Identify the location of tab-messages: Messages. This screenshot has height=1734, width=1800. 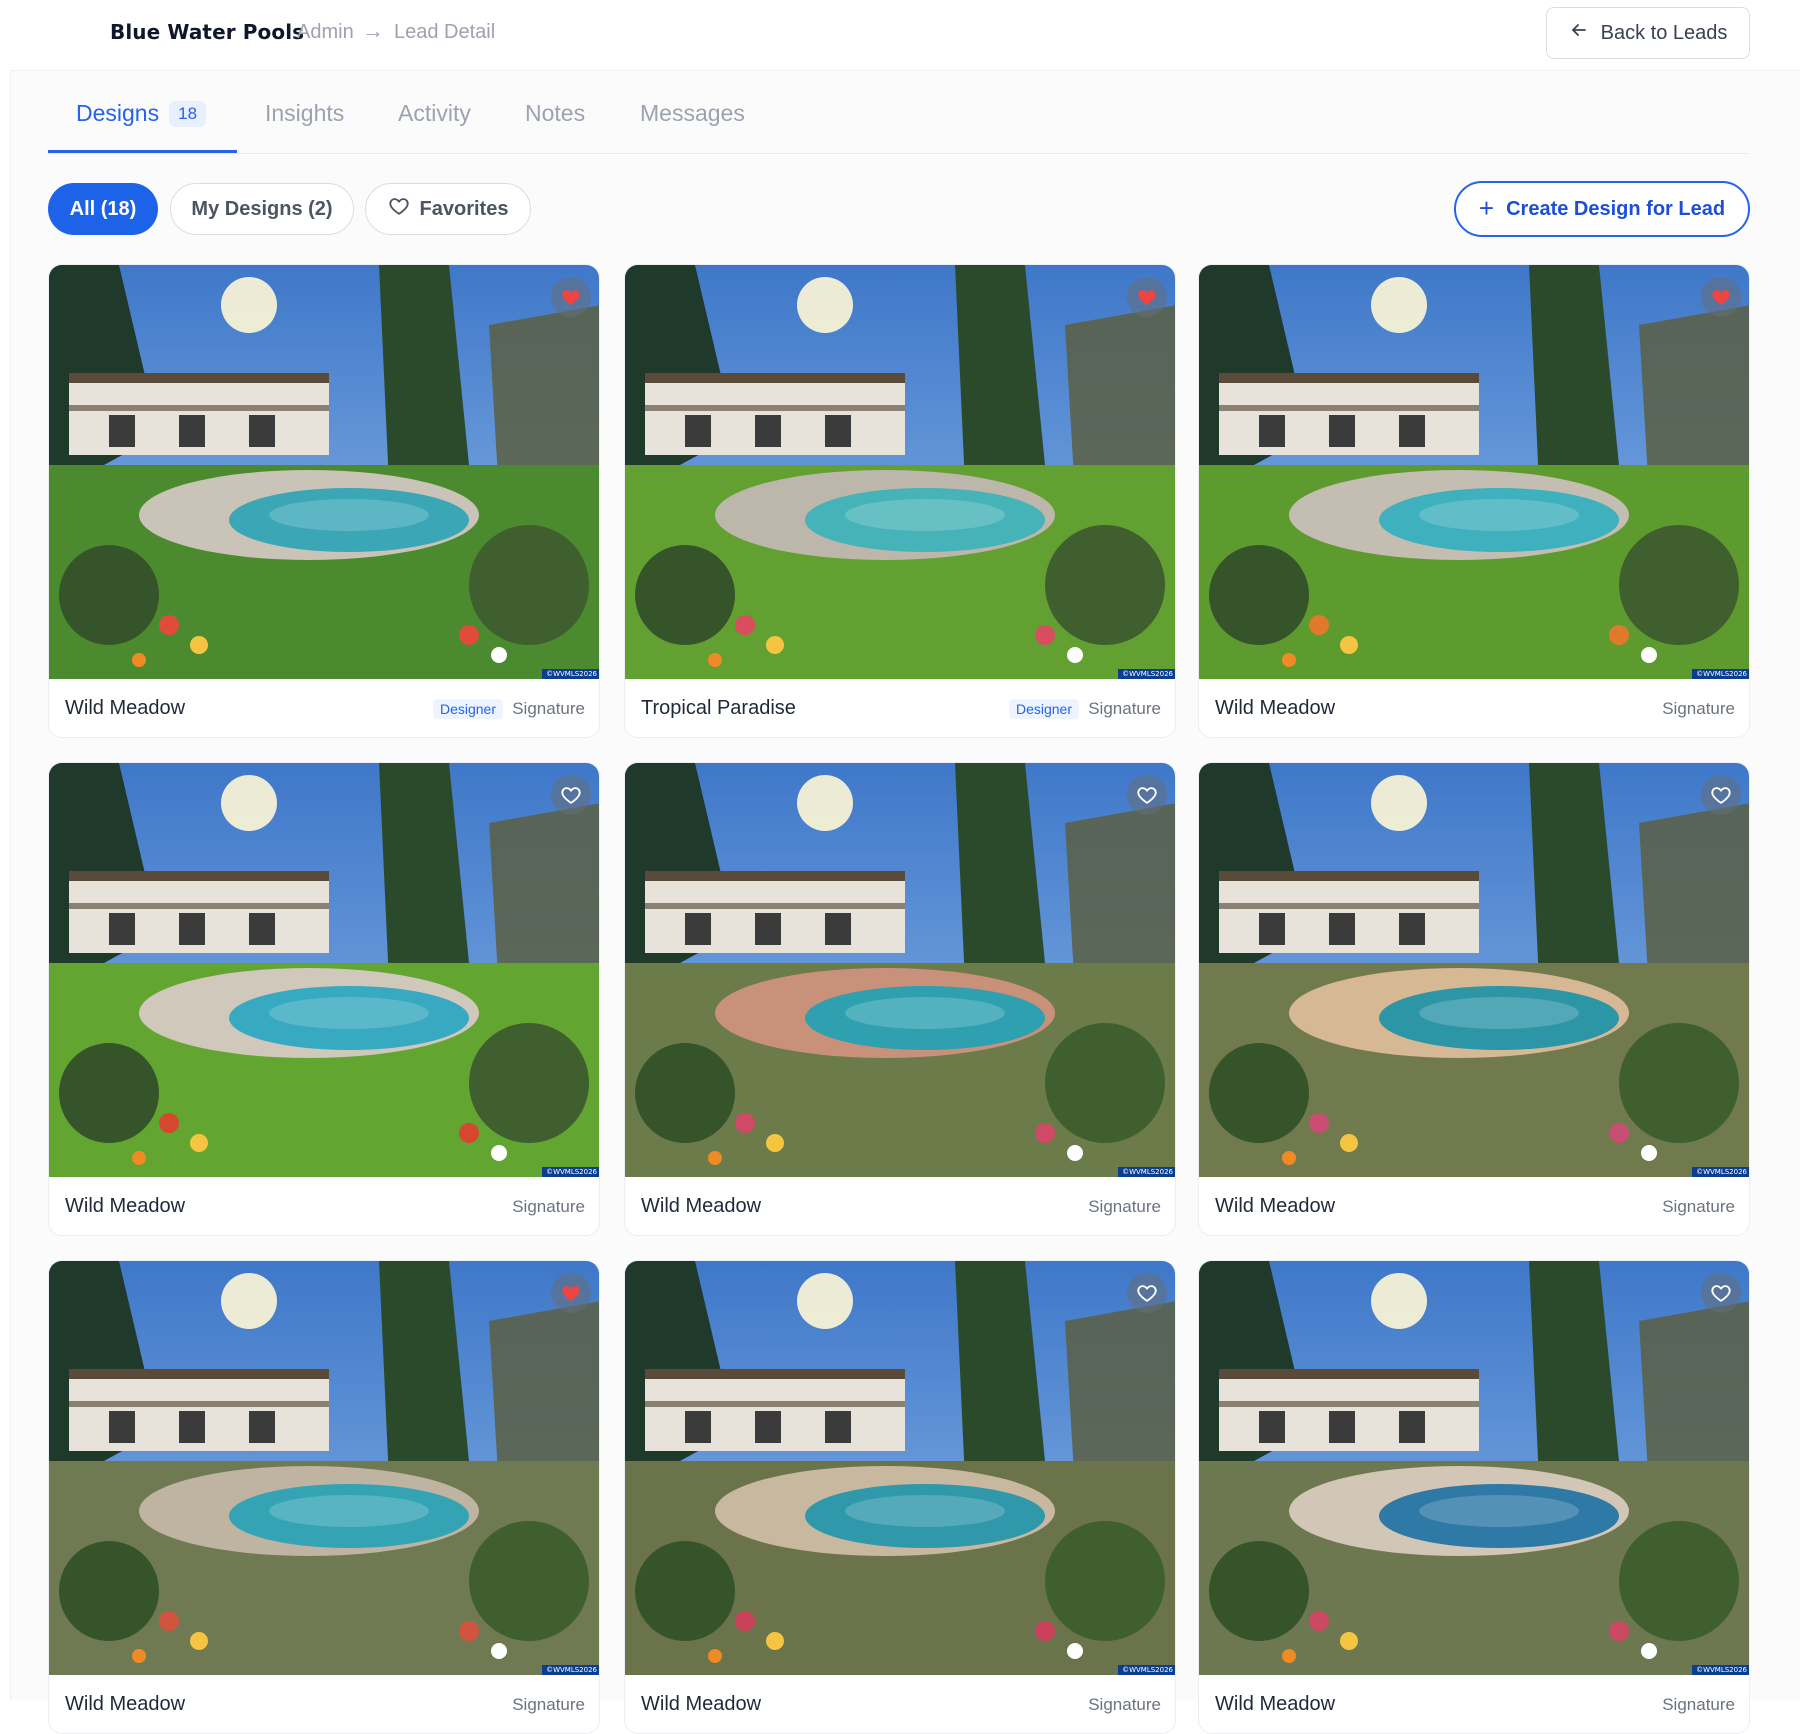
(692, 113).